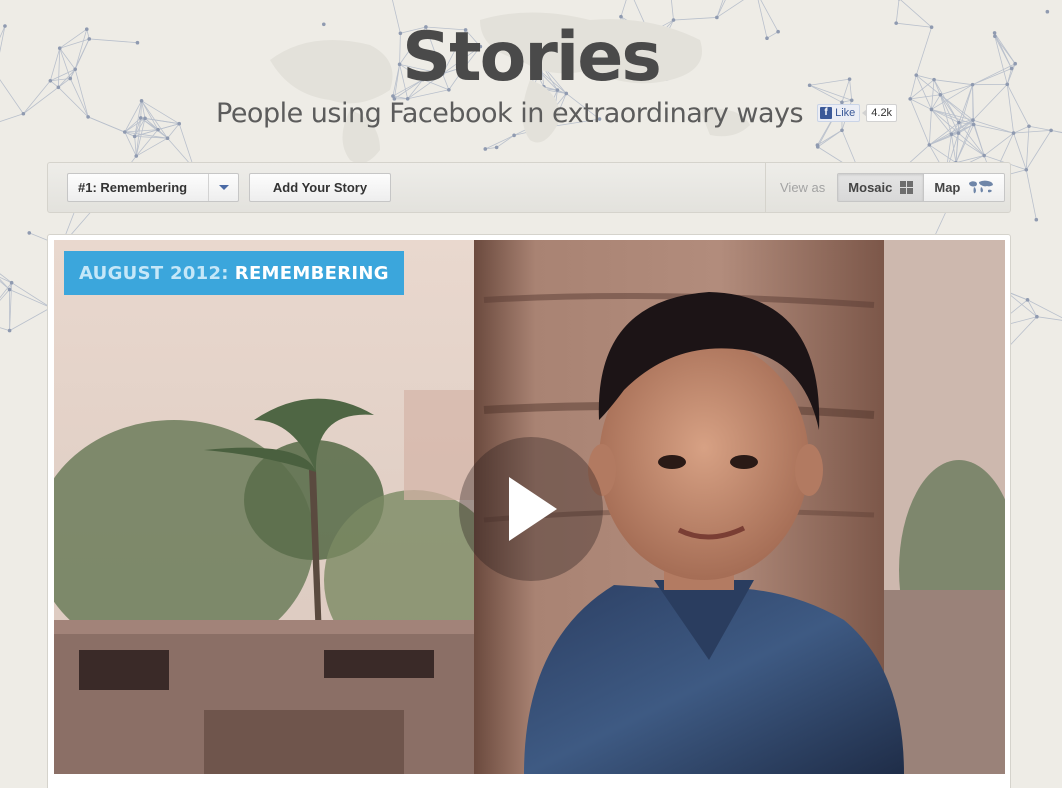  Describe the element at coordinates (320, 187) in the screenshot. I see `add-your-story-button: Add Your Story` at that location.